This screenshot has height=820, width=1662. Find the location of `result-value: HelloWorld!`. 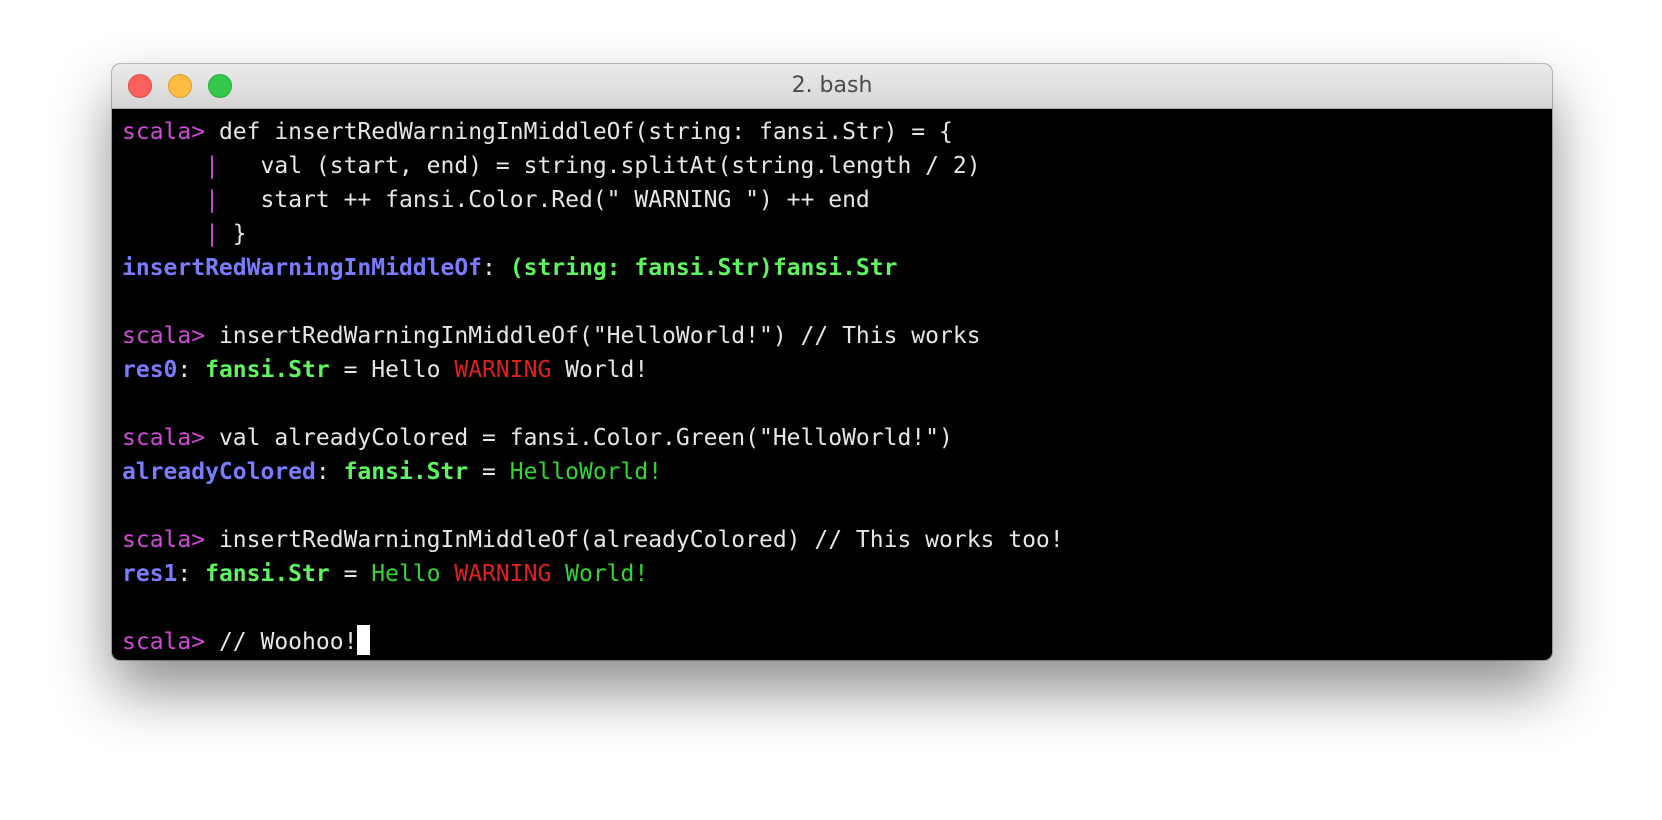

result-value: HelloWorld! is located at coordinates (586, 472).